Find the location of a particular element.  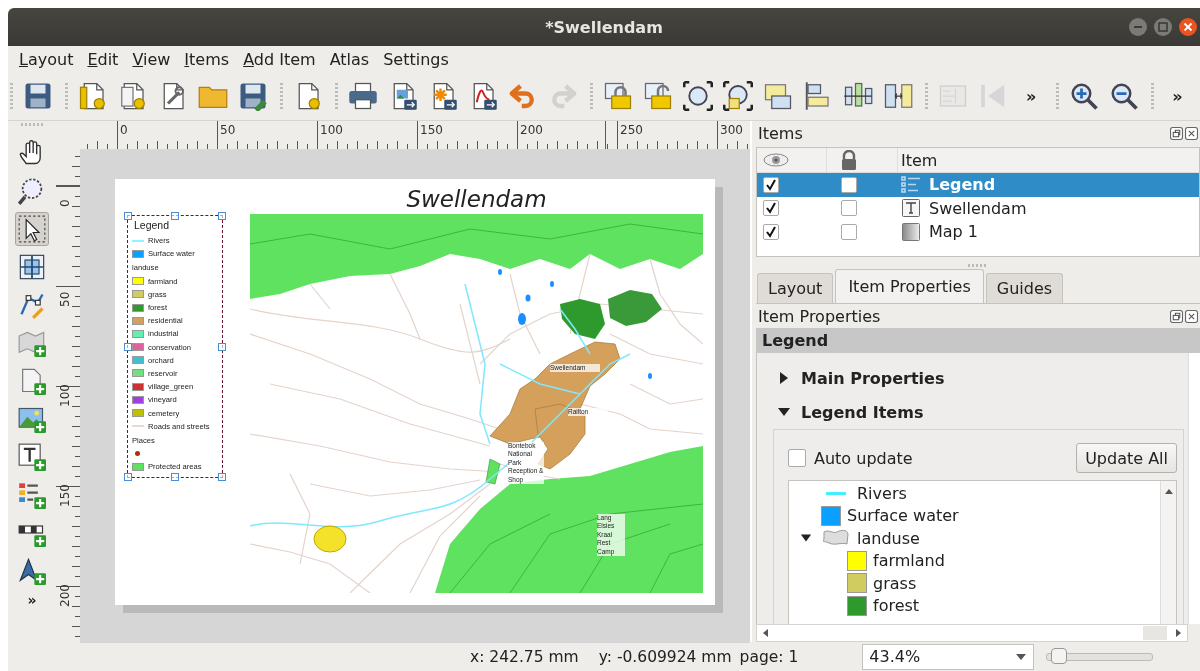

document-star-icon is located at coordinates (133, 96).